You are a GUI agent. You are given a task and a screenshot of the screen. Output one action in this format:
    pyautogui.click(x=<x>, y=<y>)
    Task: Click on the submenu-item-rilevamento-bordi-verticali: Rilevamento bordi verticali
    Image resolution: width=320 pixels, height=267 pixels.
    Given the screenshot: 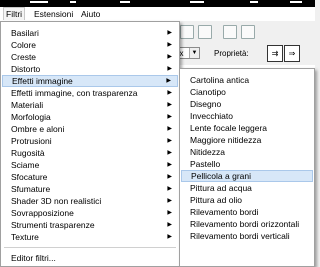 What is the action you would take?
    pyautogui.click(x=247, y=236)
    